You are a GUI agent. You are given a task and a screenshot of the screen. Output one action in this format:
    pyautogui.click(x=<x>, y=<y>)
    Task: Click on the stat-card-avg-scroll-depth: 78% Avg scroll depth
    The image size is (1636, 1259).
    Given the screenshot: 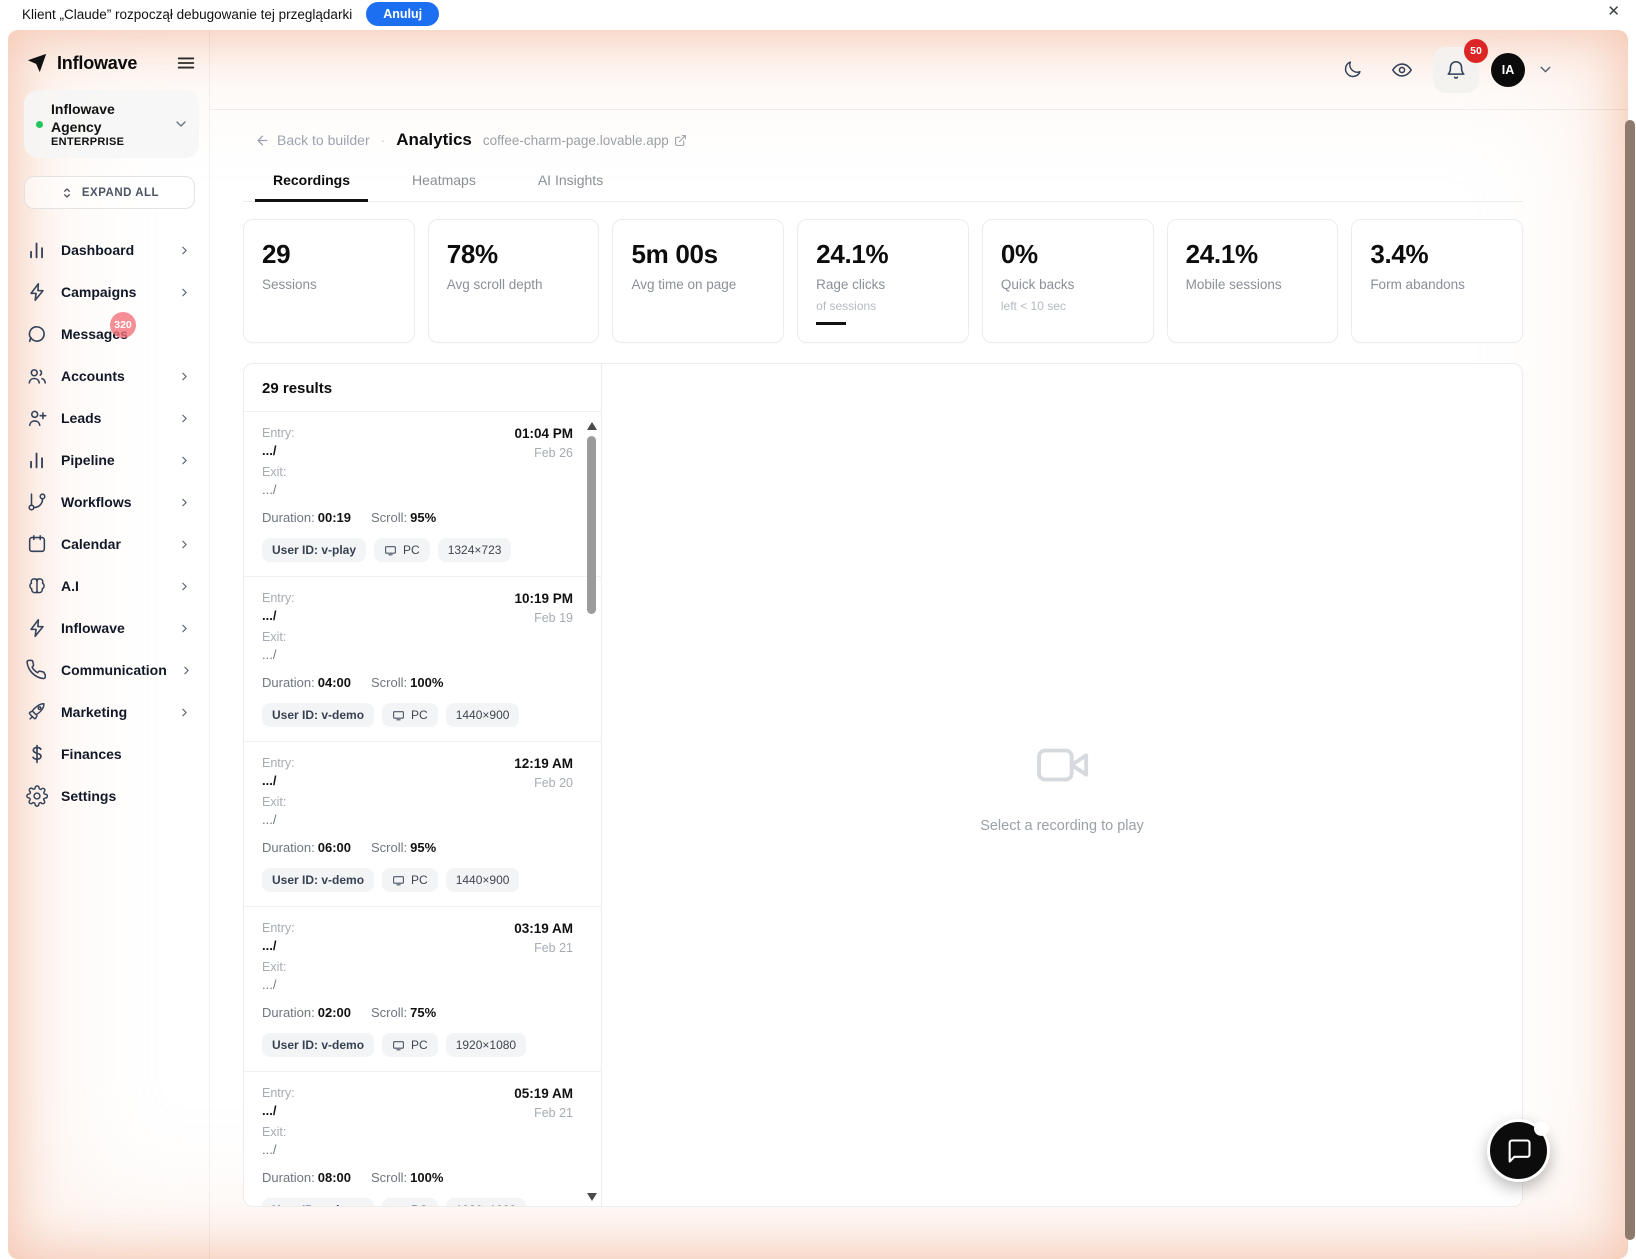 What is the action you would take?
    pyautogui.click(x=513, y=281)
    